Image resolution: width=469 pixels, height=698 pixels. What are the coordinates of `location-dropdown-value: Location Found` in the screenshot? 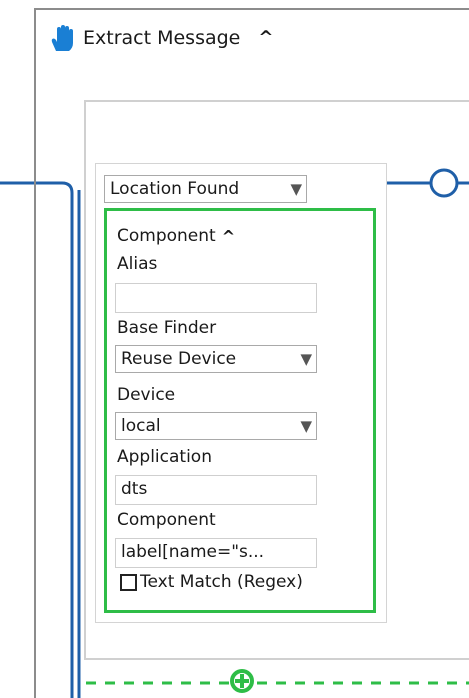 It's located at (175, 189).